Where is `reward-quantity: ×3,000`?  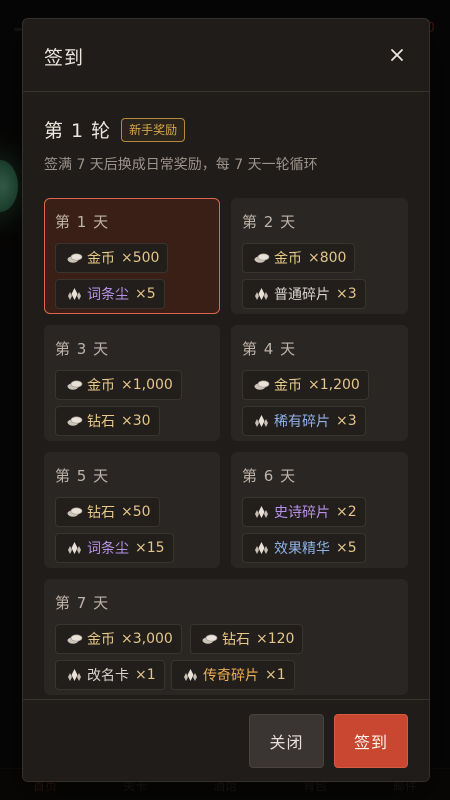
reward-quantity: ×3,000 is located at coordinates (147, 639).